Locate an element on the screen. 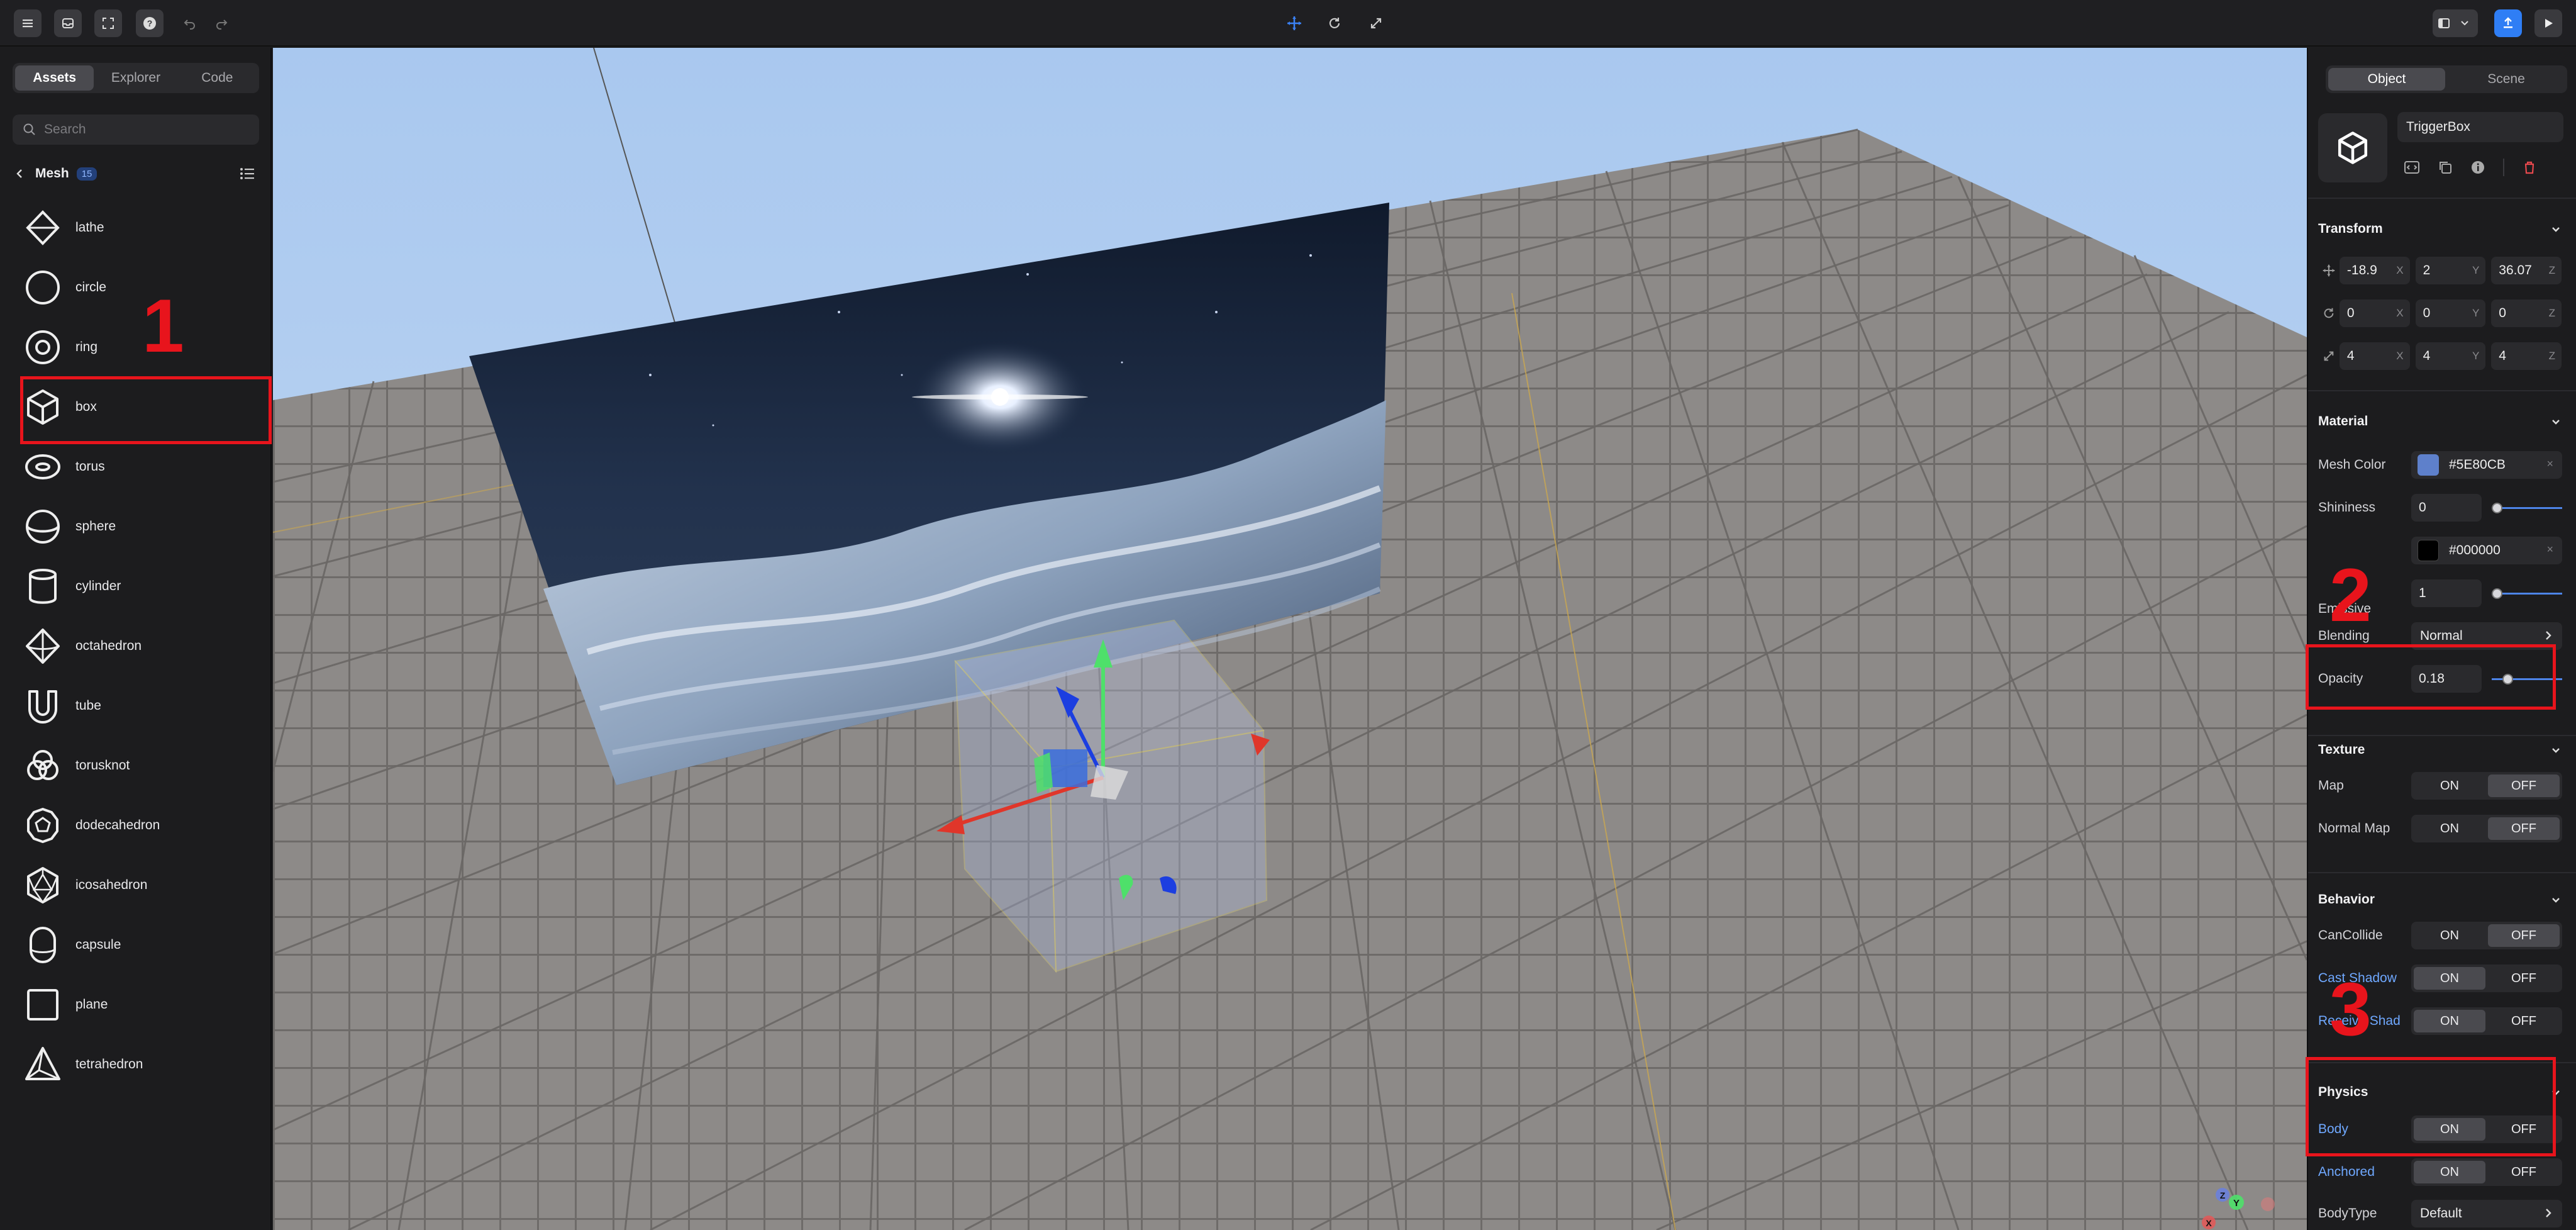 The width and height of the screenshot is (2576, 1230). normal-map-off-button: OFF is located at coordinates (2524, 828).